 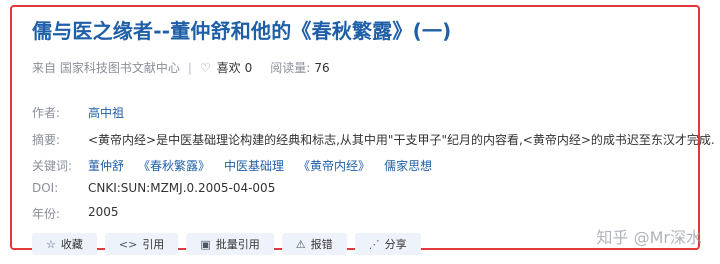 What do you see at coordinates (408, 166) in the screenshot?
I see `keyword-link: 儒家思想` at bounding box center [408, 166].